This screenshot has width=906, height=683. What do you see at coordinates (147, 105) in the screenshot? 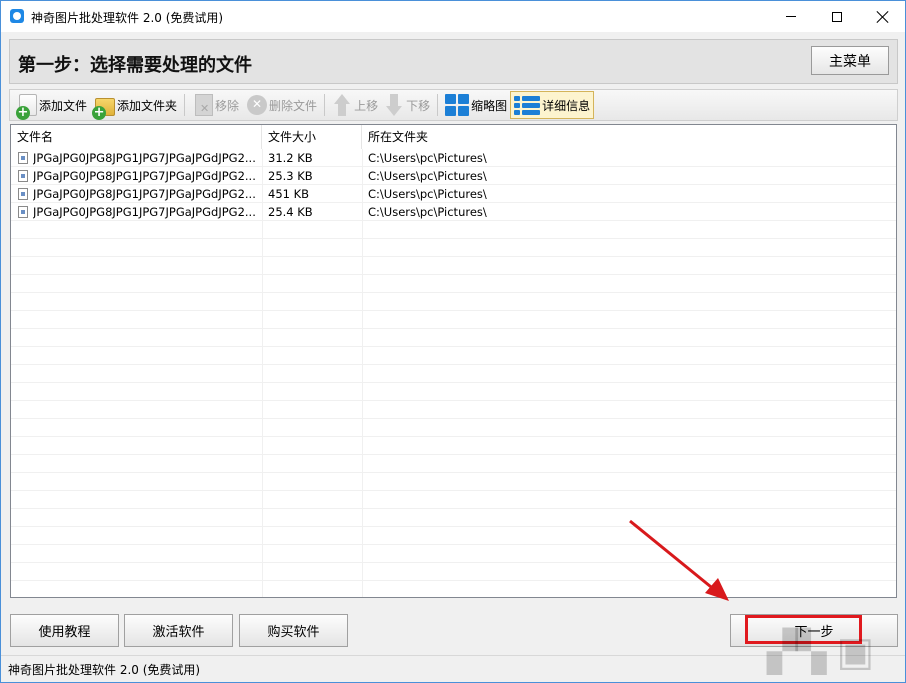
I see `add-folder-label: 添加文件夹` at bounding box center [147, 105].